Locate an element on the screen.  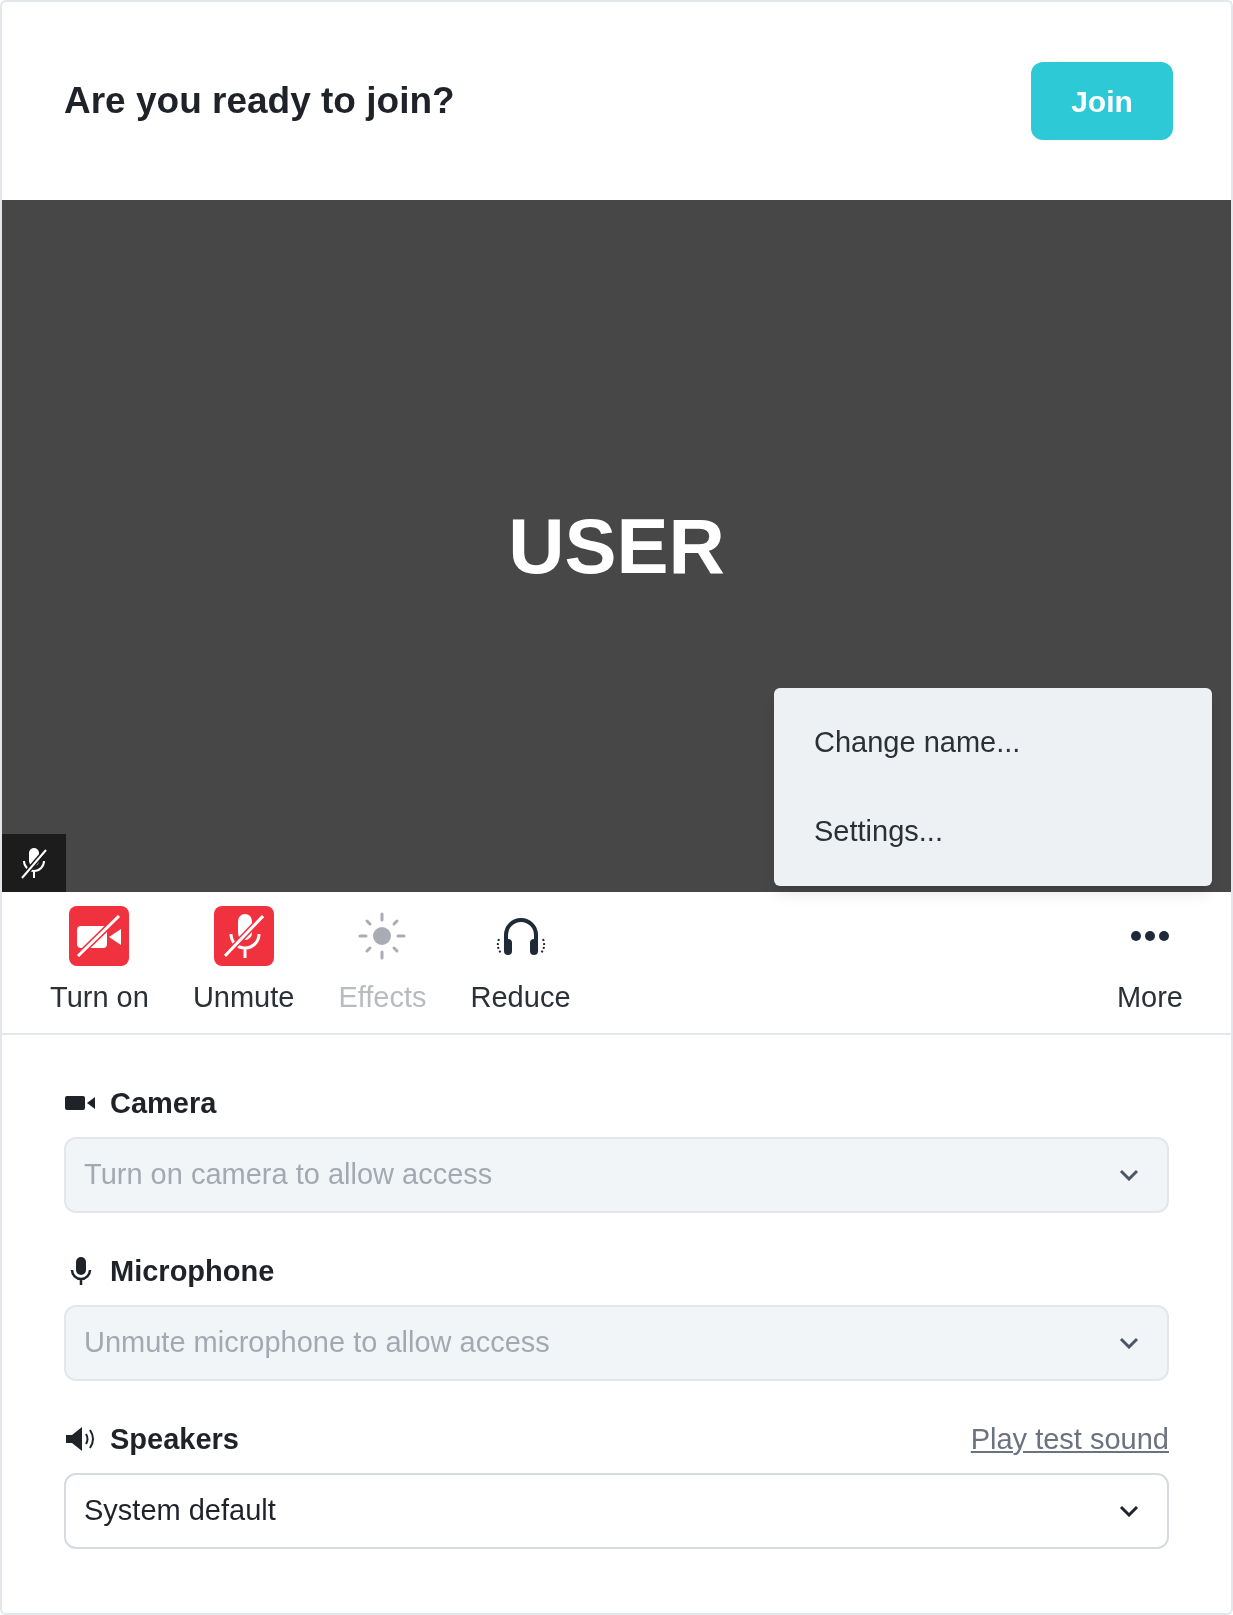
microphone-off-icon is located at coordinates (243, 935).